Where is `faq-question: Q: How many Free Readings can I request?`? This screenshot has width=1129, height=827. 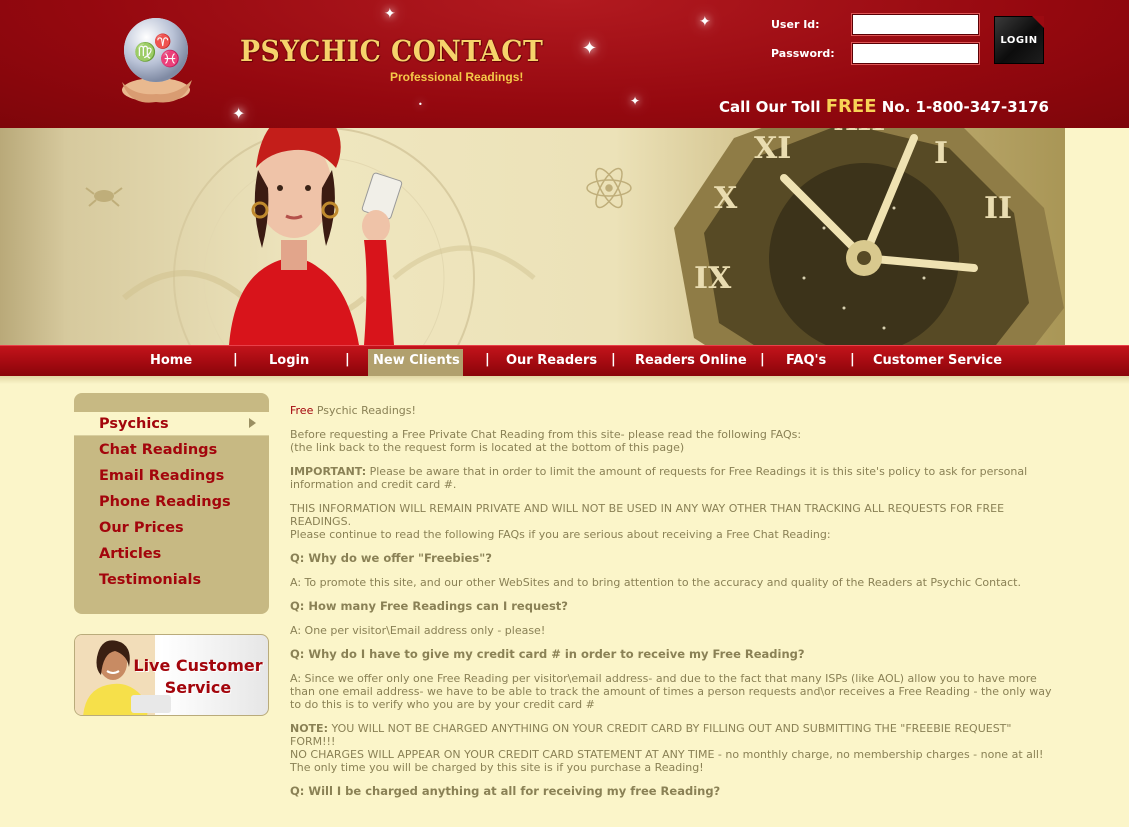
faq-question: Q: How many Free Readings can I request? is located at coordinates (429, 606).